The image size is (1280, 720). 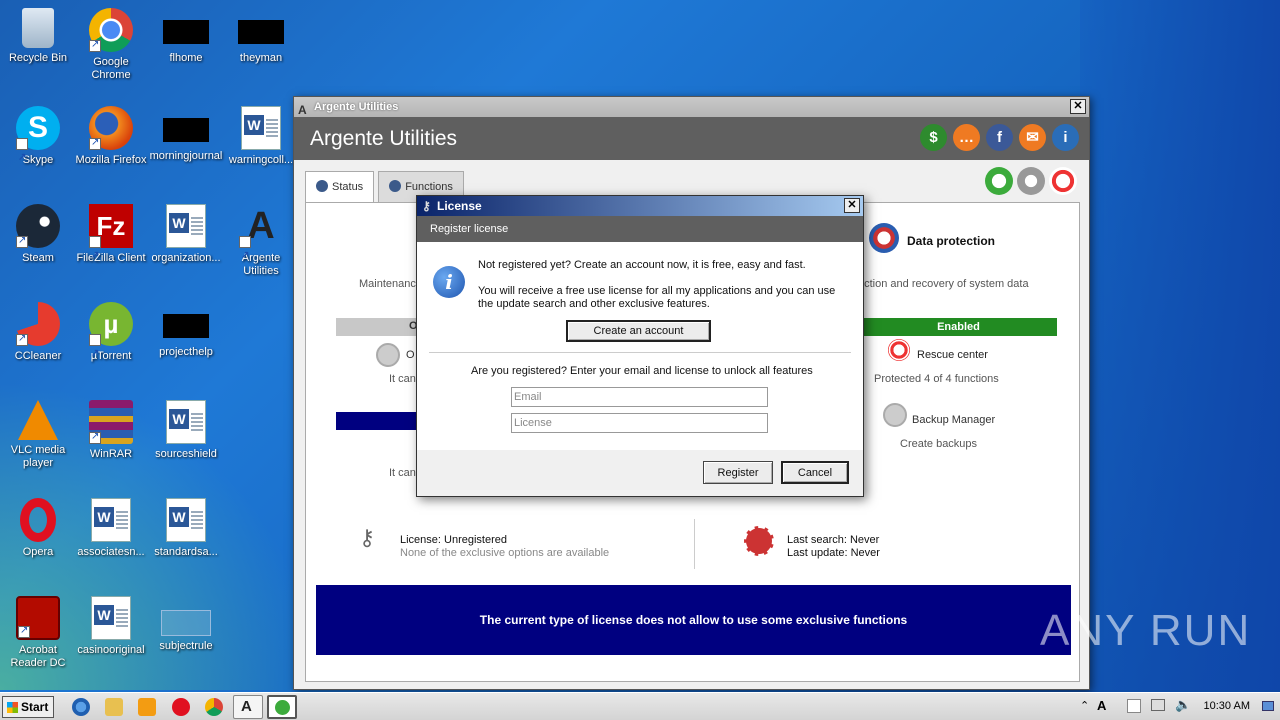 What do you see at coordinates (999, 181) in the screenshot?
I see `update-refresh-icon` at bounding box center [999, 181].